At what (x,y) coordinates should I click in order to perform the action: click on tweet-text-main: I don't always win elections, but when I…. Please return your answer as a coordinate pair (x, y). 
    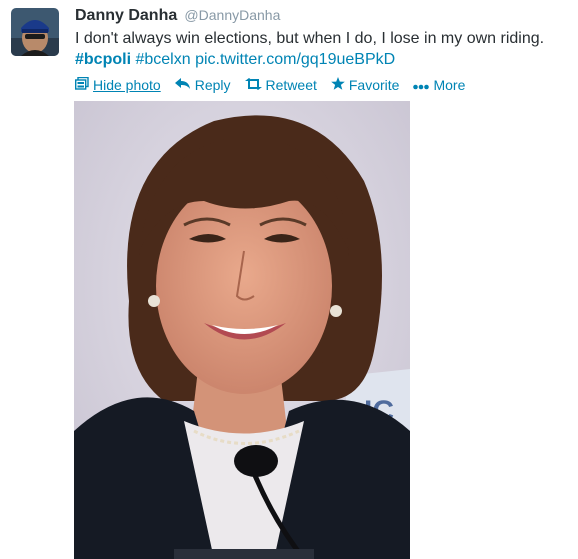
    Looking at the image, I should click on (310, 38).